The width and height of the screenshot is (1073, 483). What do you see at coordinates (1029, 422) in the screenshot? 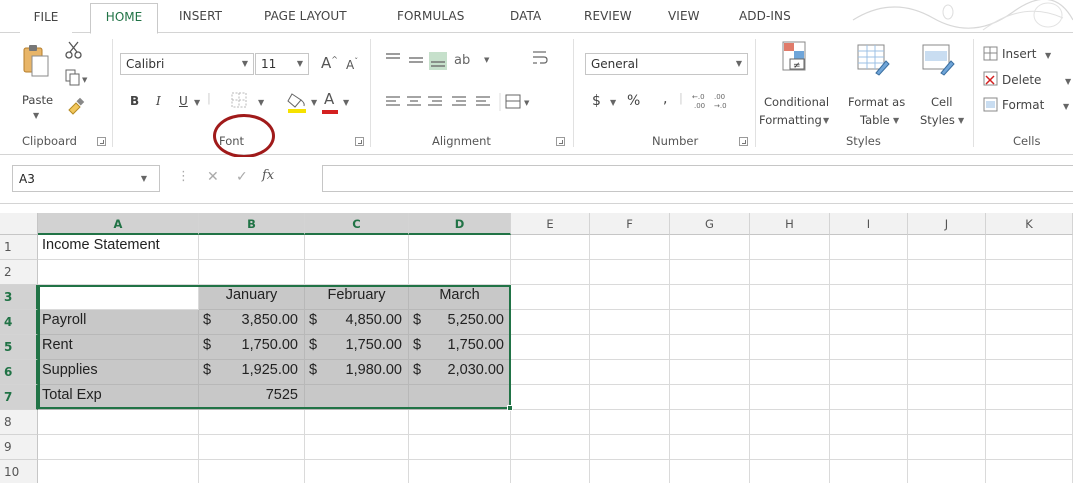
I see `cell-k8` at bounding box center [1029, 422].